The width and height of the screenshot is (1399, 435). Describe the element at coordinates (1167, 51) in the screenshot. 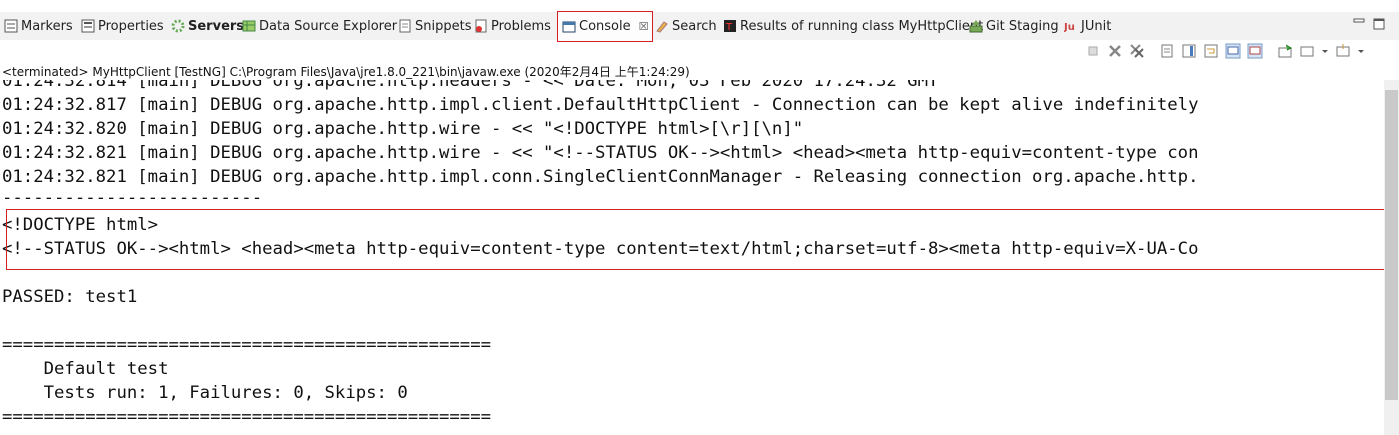

I see `clear-console-icon` at that location.